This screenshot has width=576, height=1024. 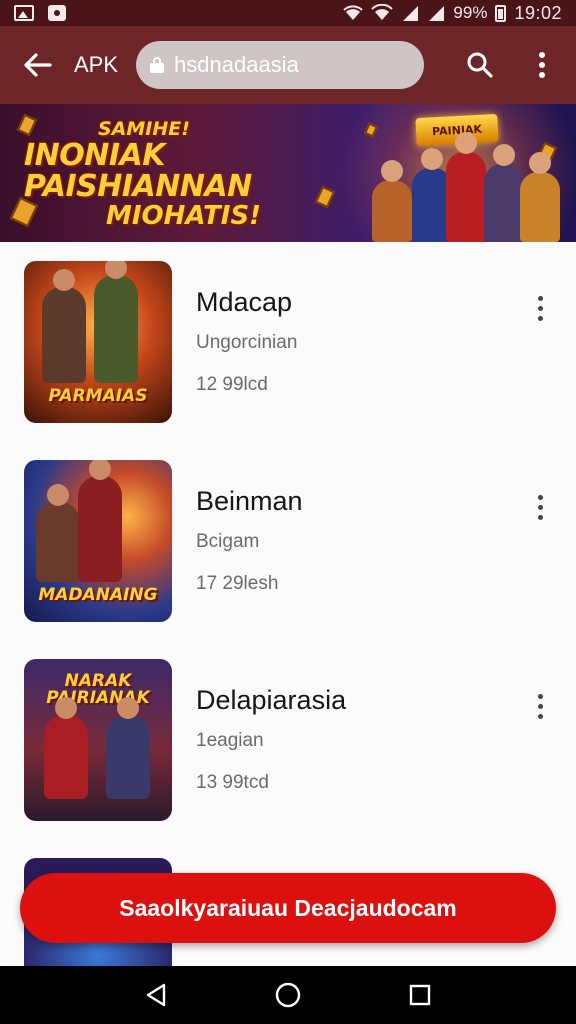 I want to click on back-triangle-icon, so click(x=156, y=995).